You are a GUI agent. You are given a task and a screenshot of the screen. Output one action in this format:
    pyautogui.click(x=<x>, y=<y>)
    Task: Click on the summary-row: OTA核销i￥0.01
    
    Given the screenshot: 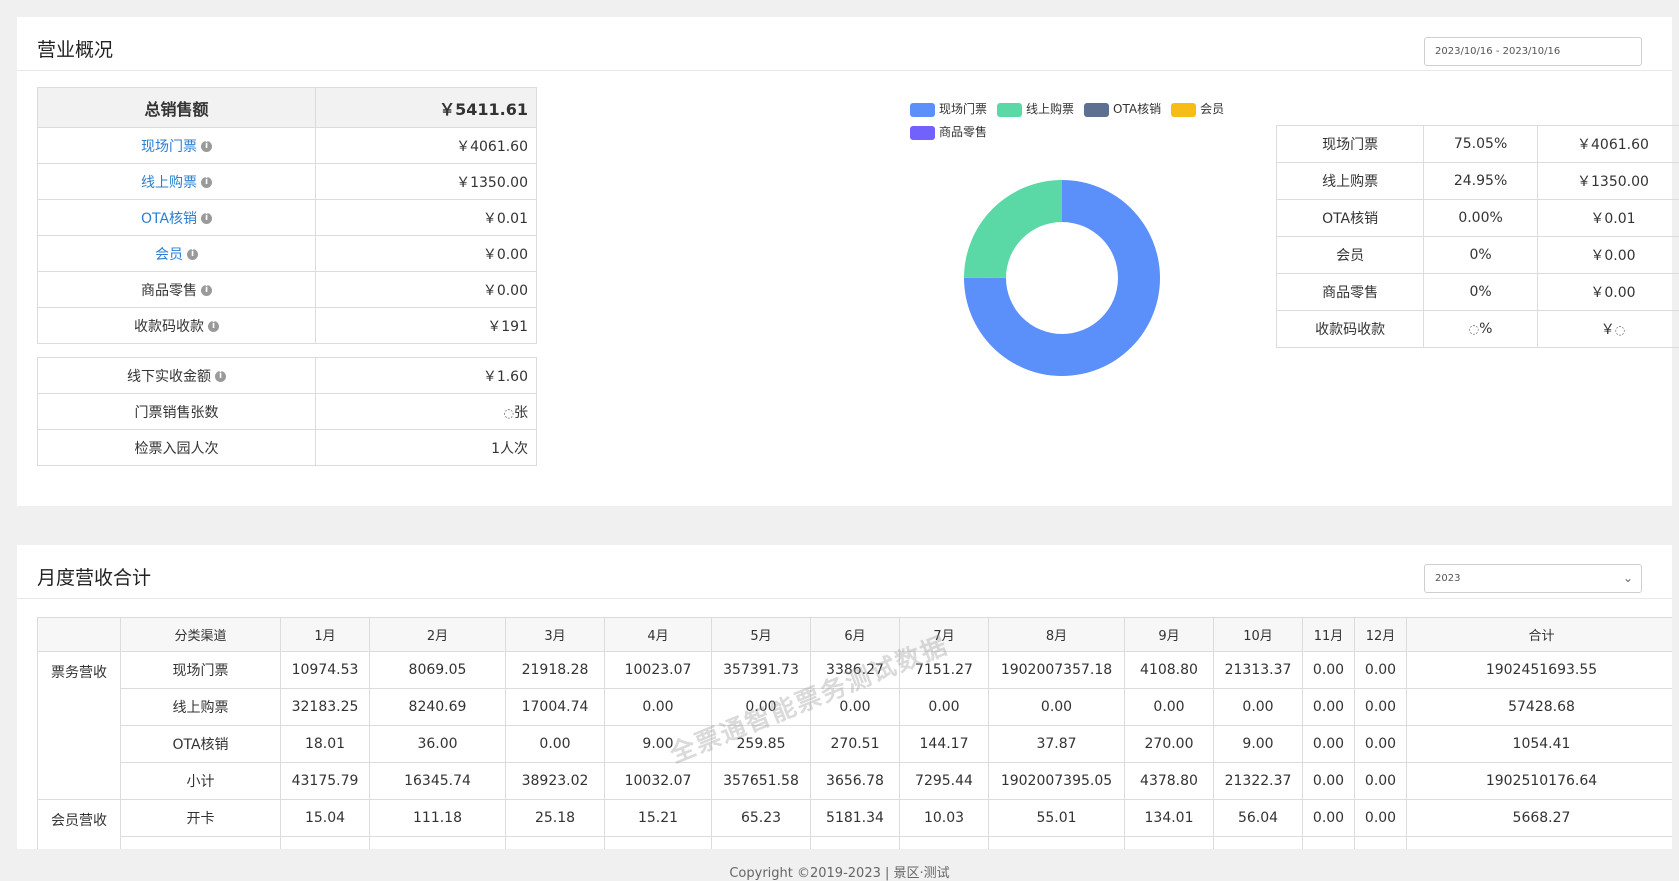 What is the action you would take?
    pyautogui.click(x=287, y=218)
    